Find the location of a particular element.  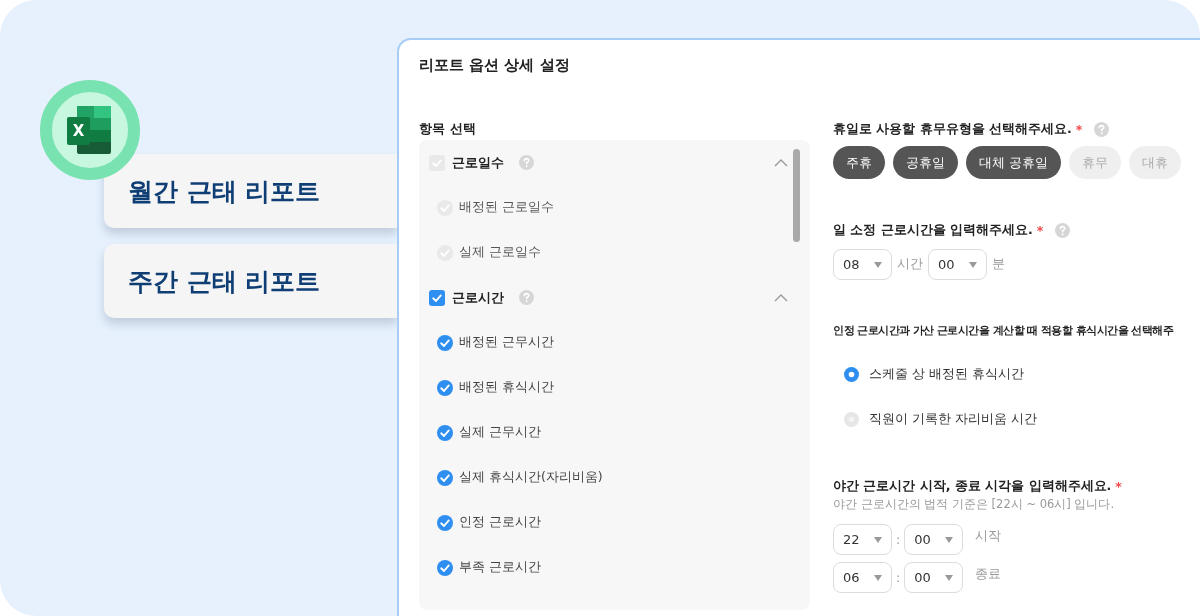

unit-label: 분 is located at coordinates (998, 264).